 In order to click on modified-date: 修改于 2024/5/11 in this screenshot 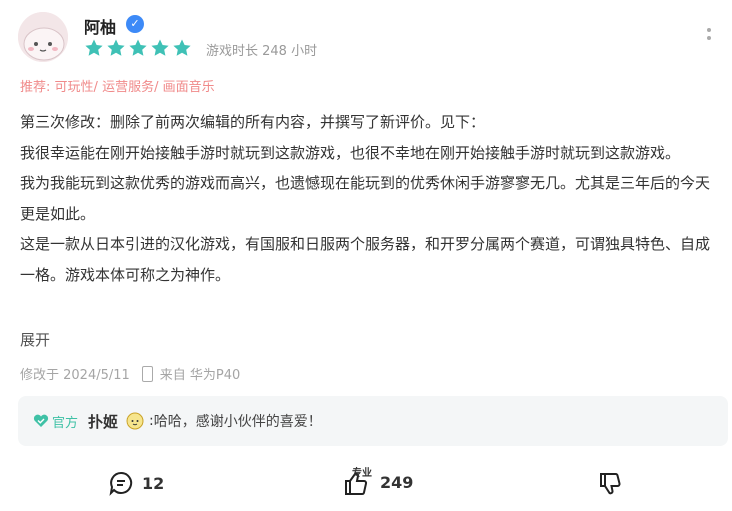, I will do `click(75, 375)`.